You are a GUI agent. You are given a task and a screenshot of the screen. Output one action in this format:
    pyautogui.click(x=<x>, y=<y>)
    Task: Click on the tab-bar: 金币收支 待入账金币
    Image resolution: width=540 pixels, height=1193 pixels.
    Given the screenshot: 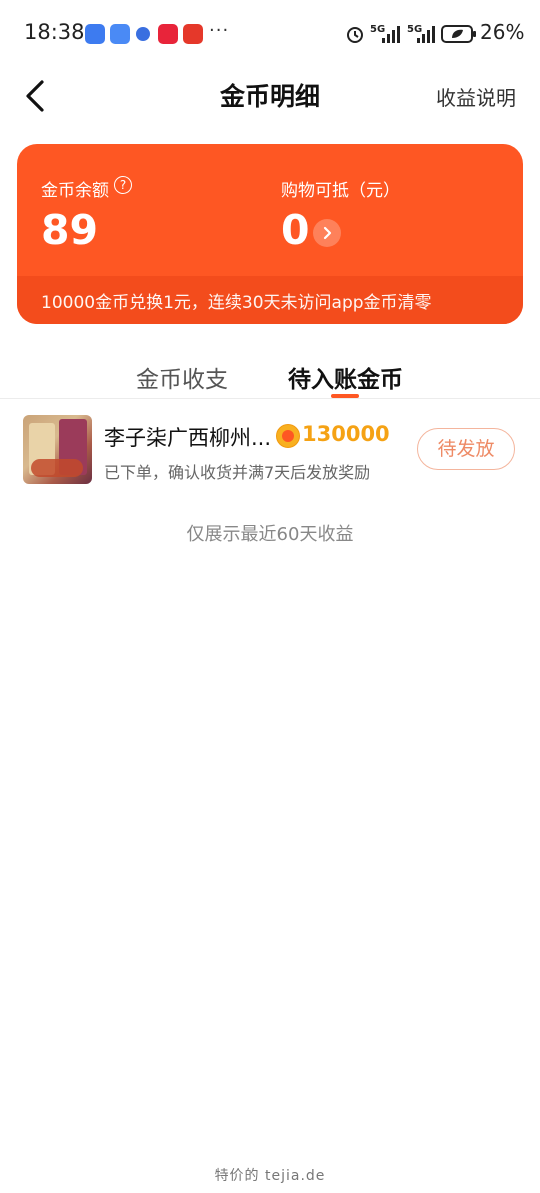 What is the action you would take?
    pyautogui.click(x=270, y=369)
    